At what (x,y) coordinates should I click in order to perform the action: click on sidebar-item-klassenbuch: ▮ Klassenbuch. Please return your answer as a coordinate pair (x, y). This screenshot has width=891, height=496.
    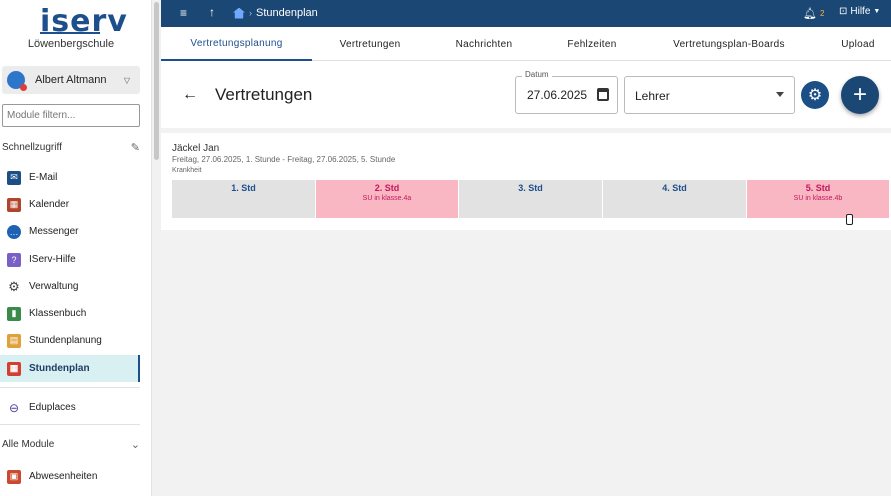
    Looking at the image, I should click on (70, 313).